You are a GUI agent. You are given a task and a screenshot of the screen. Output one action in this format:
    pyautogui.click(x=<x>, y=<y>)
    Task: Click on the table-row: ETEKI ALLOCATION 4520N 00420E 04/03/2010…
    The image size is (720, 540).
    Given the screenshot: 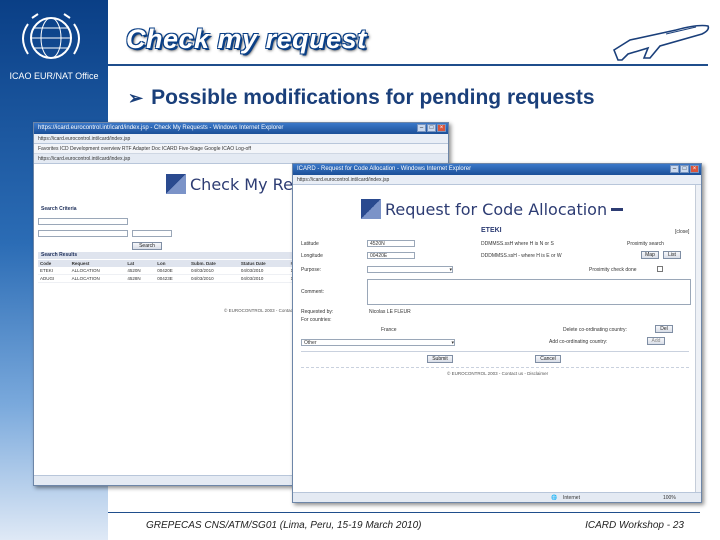 What is the action you would take?
    pyautogui.click(x=169, y=271)
    